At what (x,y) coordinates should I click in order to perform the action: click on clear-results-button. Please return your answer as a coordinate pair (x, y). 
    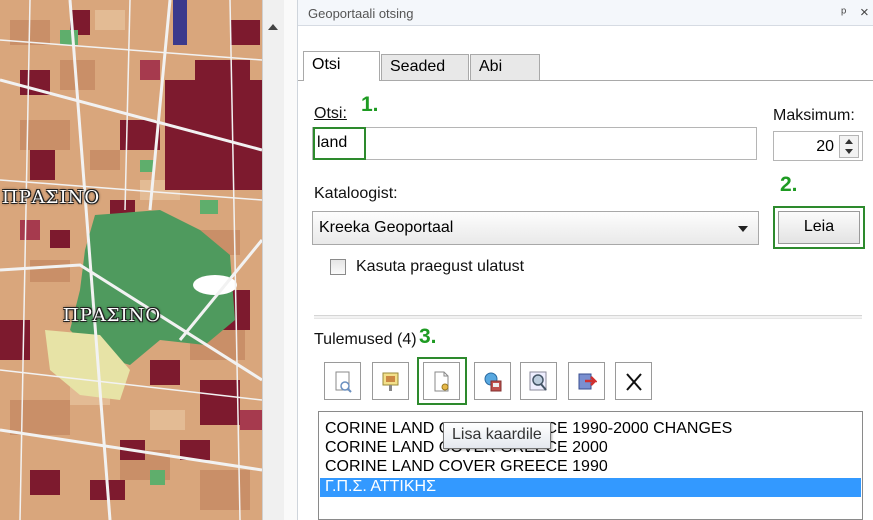
    Looking at the image, I should click on (633, 381).